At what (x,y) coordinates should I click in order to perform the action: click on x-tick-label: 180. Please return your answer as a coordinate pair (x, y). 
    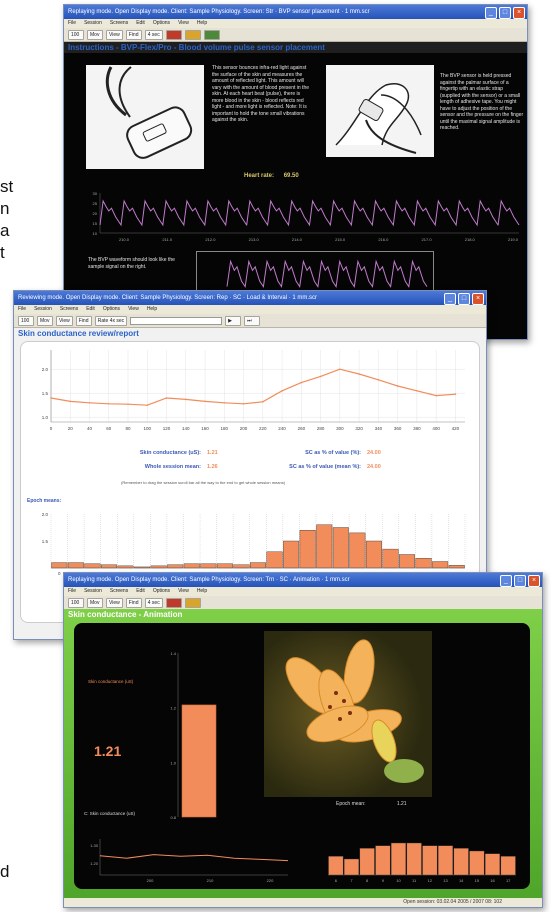
    Looking at the image, I should click on (225, 428).